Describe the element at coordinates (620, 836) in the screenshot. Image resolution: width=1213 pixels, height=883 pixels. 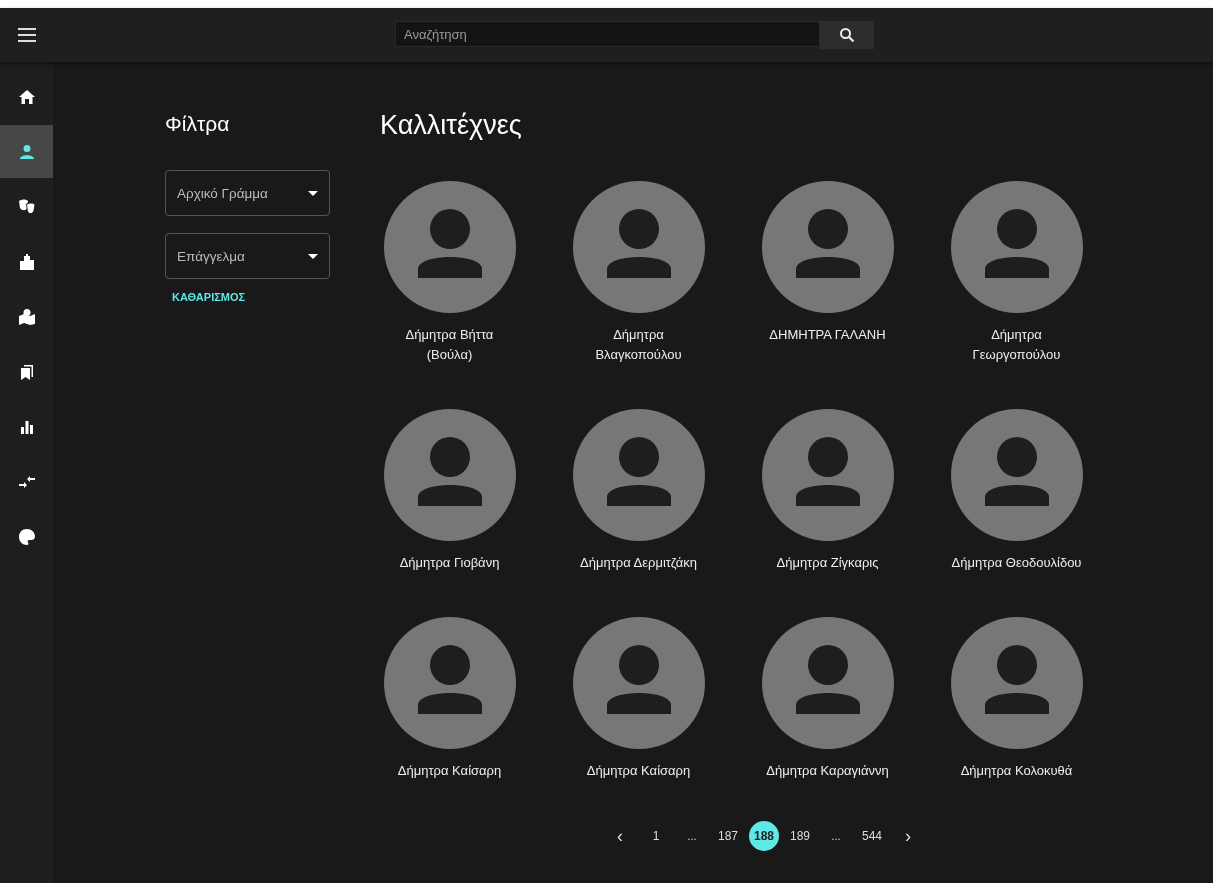
I see `previous-page-button: ‹` at that location.